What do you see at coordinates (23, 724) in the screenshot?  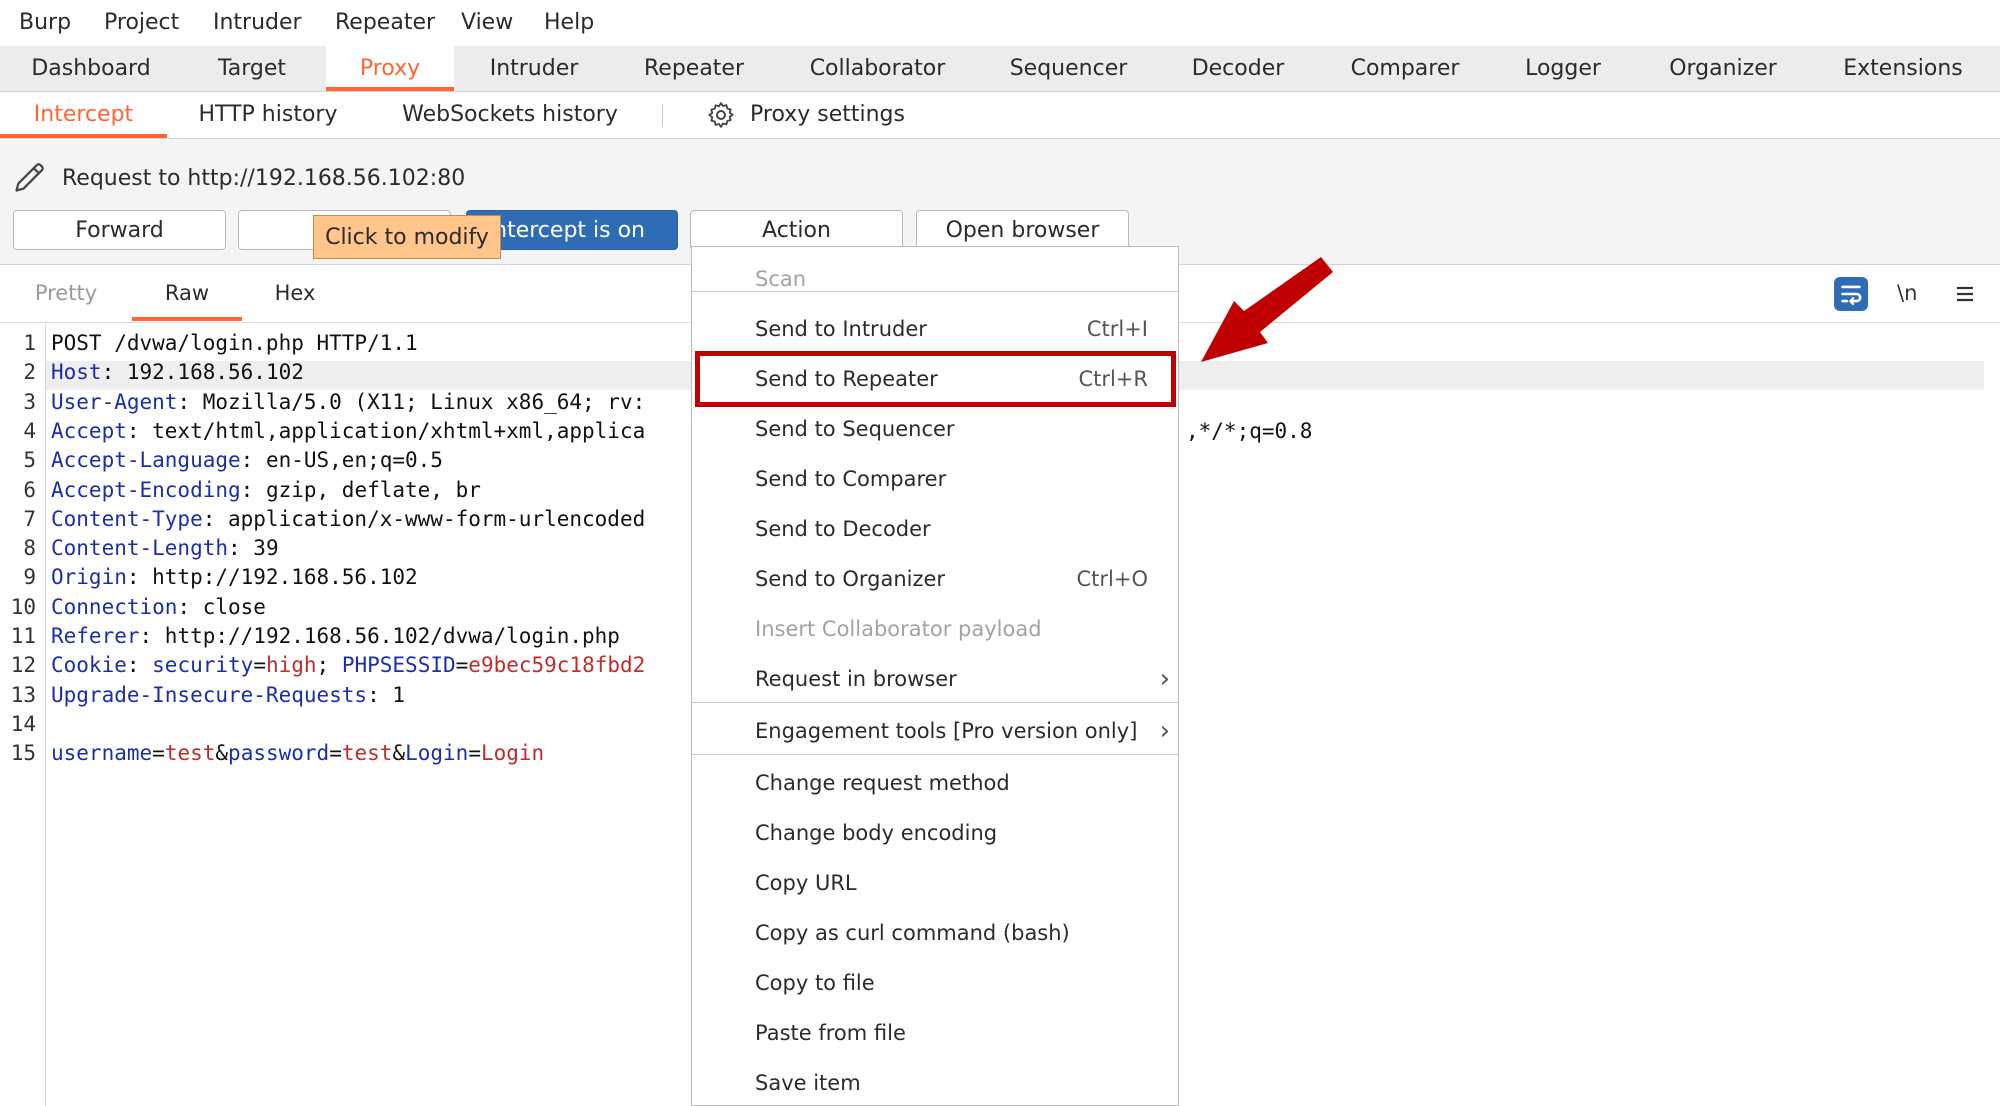 I see `line-number: 14` at bounding box center [23, 724].